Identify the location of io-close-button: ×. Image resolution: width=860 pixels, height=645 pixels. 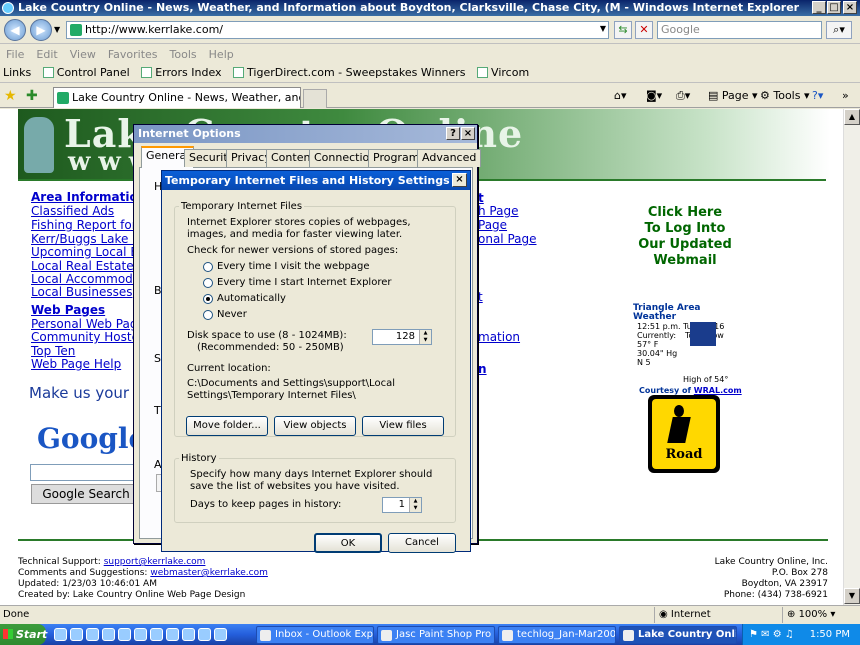
(468, 133).